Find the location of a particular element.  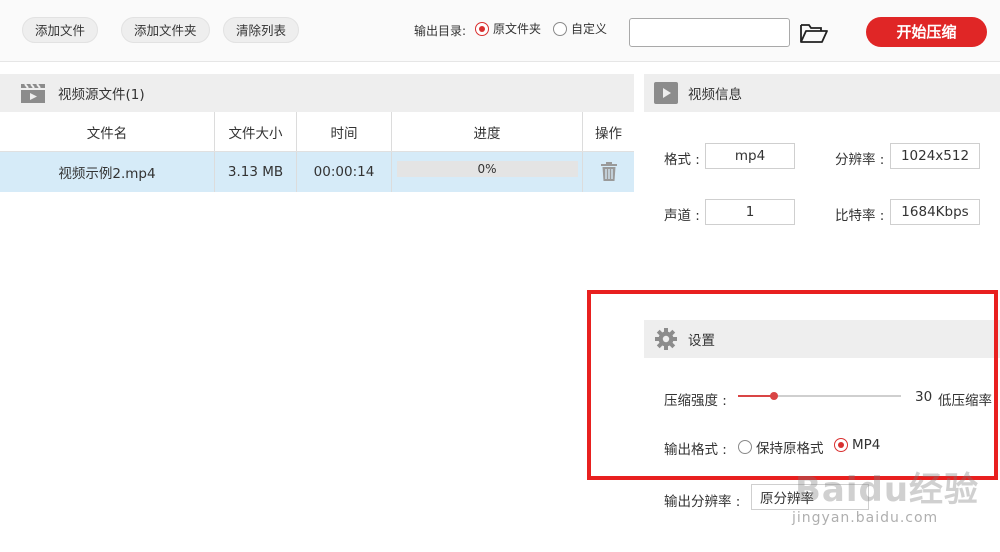

video-info-header: 视频信息 is located at coordinates (822, 93).